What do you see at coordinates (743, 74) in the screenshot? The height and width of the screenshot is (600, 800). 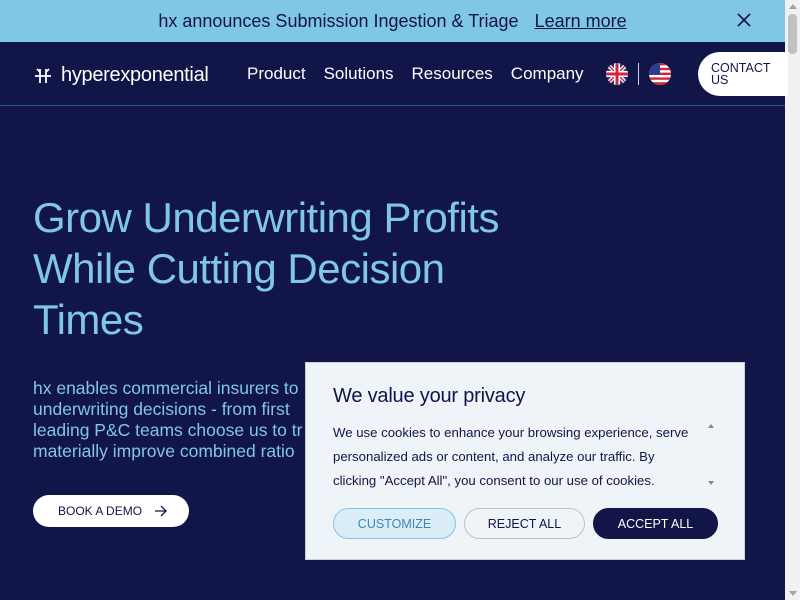 I see `contact-us-button: CONTACT US` at bounding box center [743, 74].